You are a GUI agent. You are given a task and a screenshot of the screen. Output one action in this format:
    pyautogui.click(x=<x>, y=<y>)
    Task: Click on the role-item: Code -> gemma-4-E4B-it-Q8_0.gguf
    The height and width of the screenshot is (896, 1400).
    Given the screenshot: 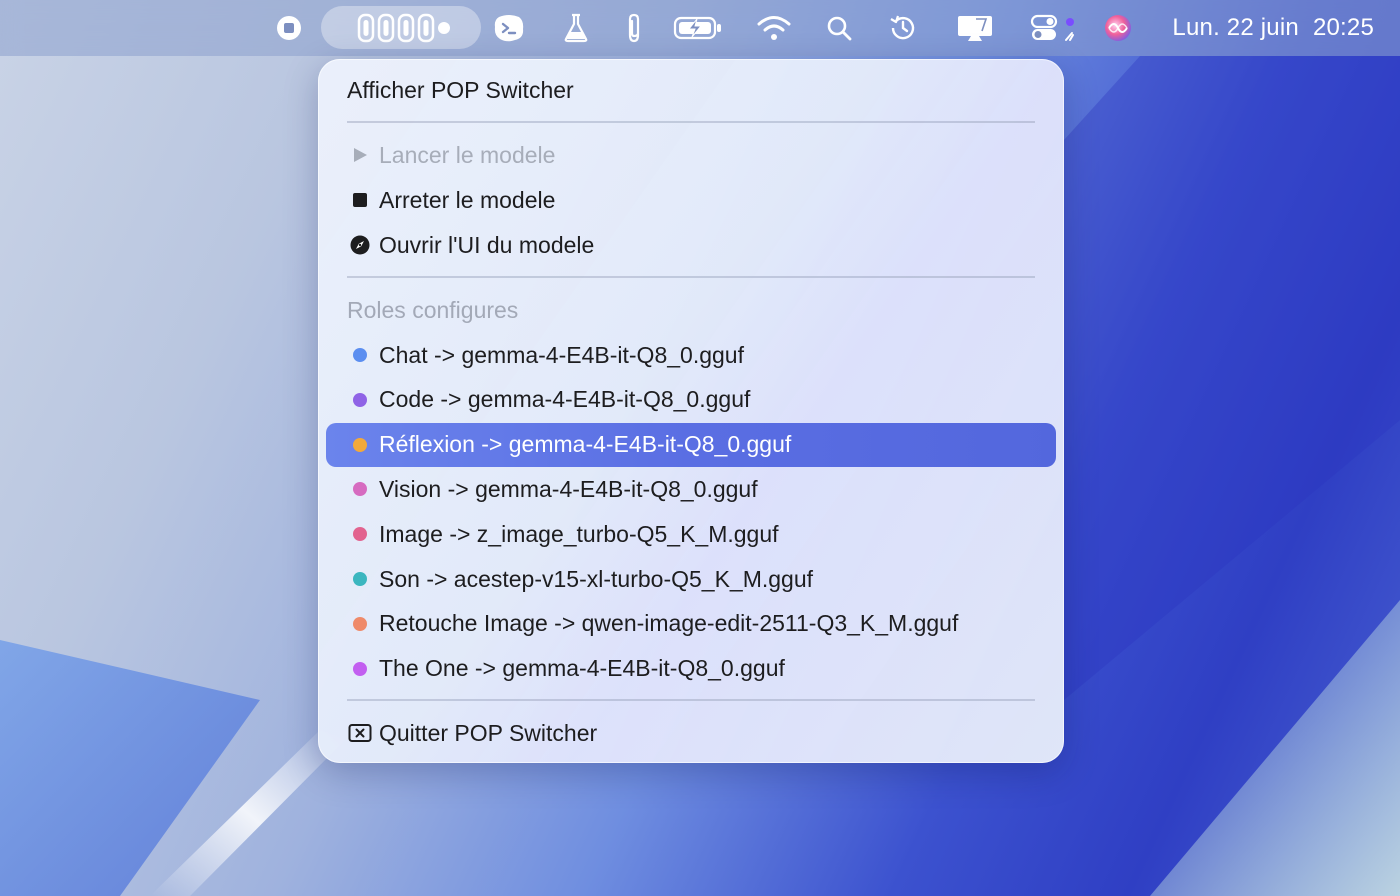 What is the action you would take?
    pyautogui.click(x=691, y=400)
    